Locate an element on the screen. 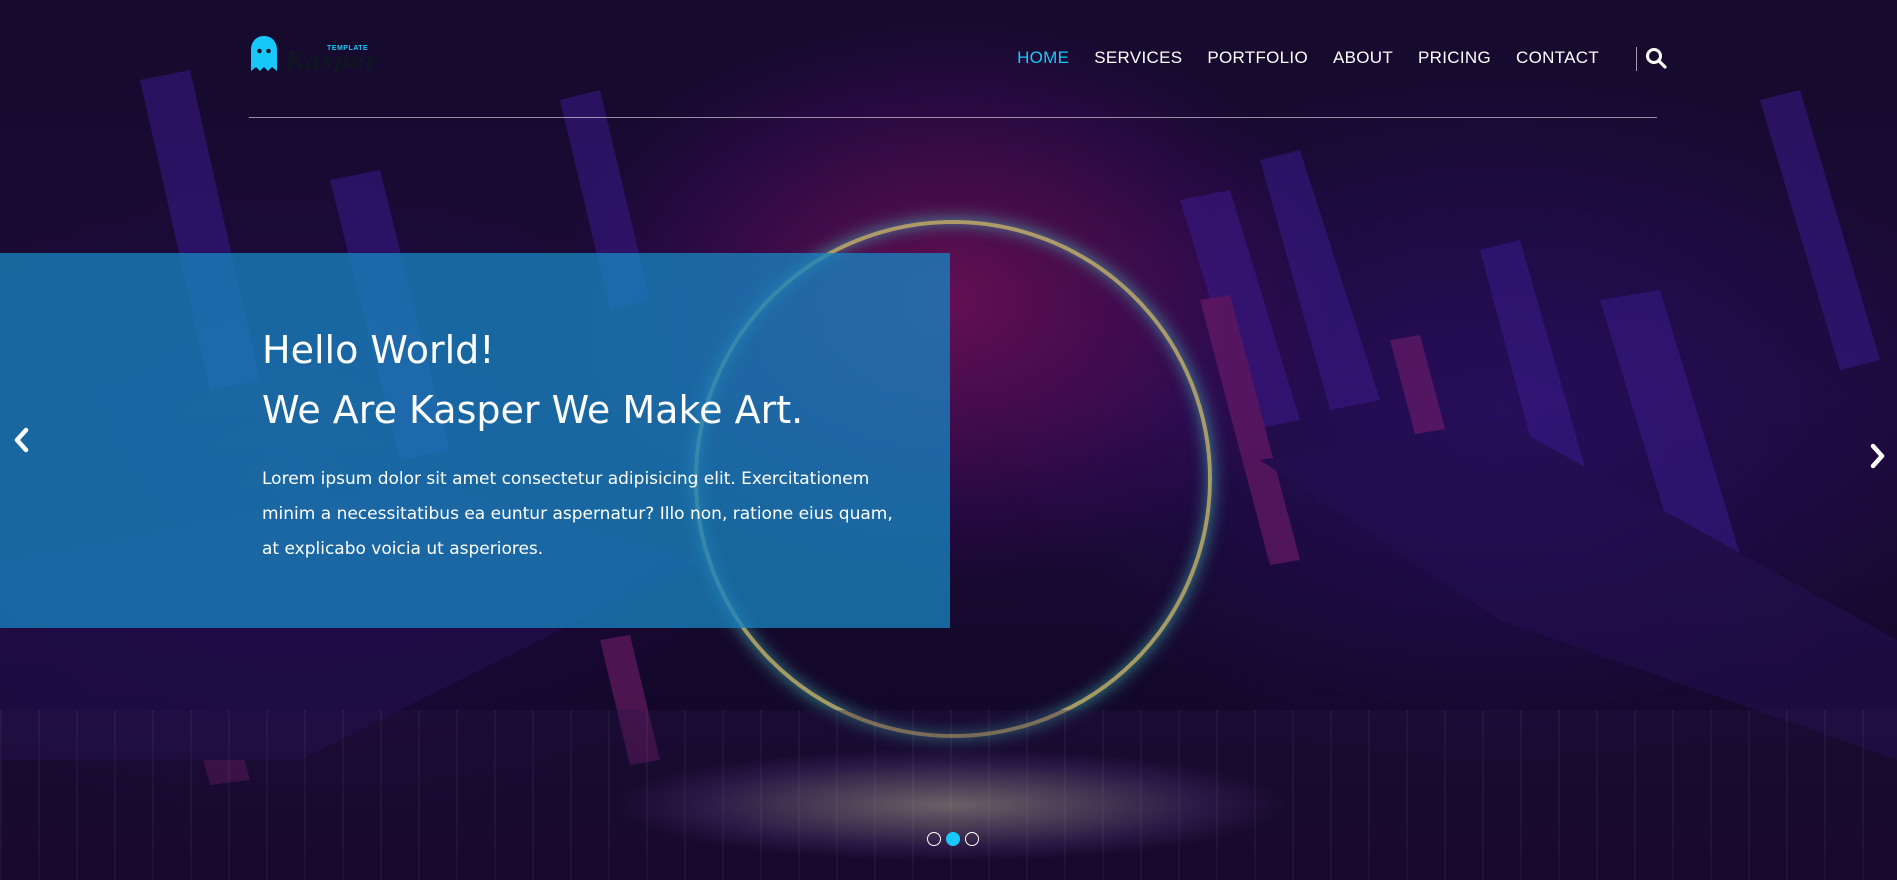 The height and width of the screenshot is (880, 1897). search-icon is located at coordinates (1656, 58).